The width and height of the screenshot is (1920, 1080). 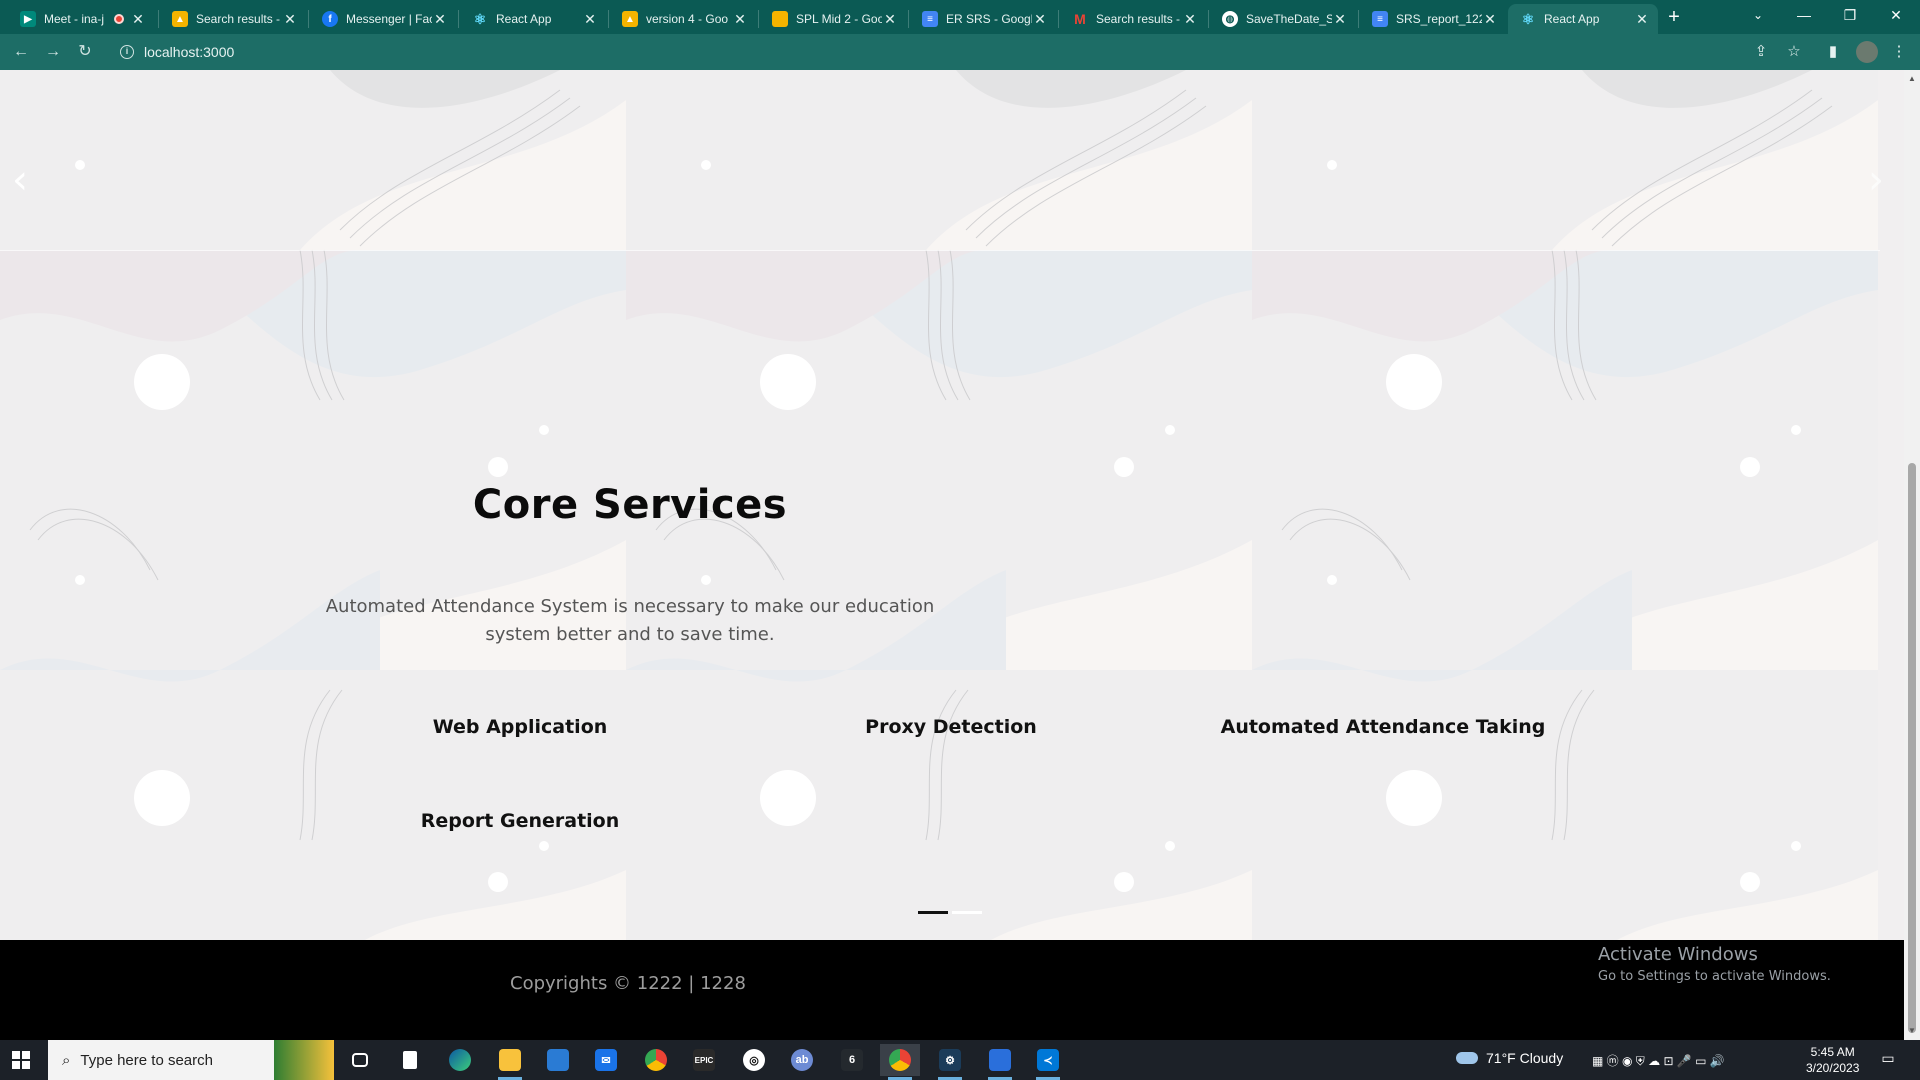 I want to click on tab-savethedate: ◍ SaveTheDate_SI ✕, so click(x=1283, y=19).